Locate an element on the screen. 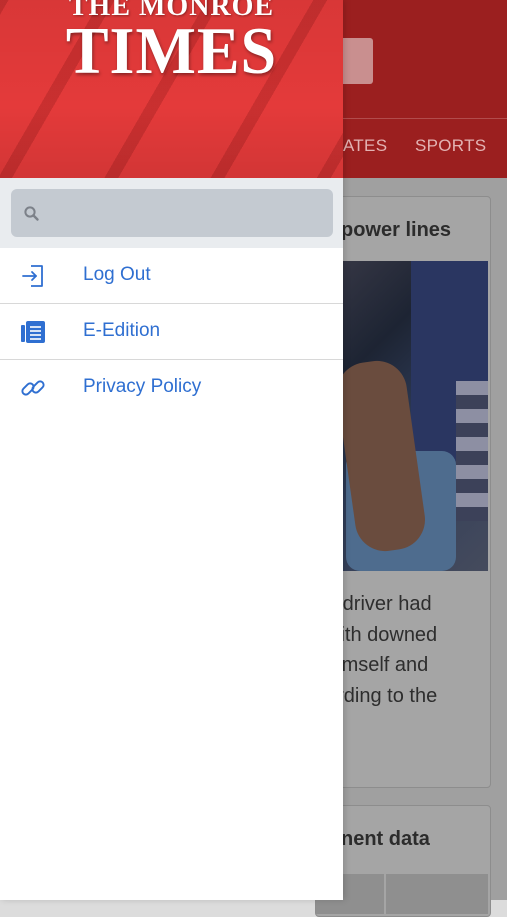 The width and height of the screenshot is (507, 917). excerpt-line: with downed is located at coordinates (382, 634).